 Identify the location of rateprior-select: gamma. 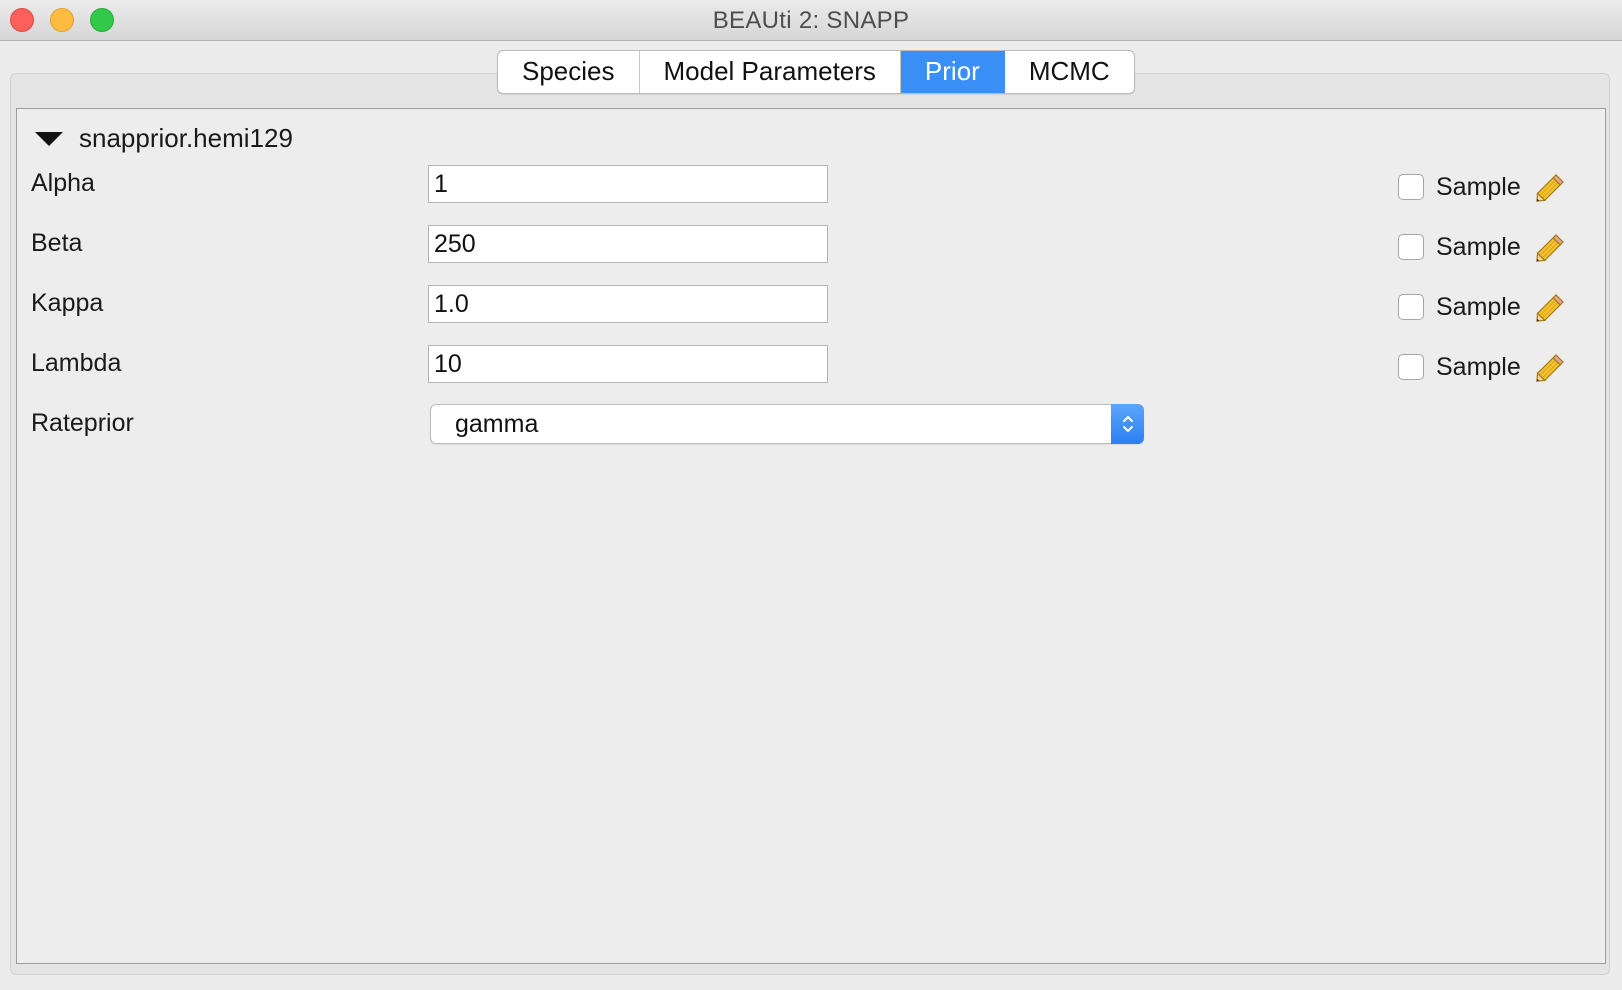
(787, 424).